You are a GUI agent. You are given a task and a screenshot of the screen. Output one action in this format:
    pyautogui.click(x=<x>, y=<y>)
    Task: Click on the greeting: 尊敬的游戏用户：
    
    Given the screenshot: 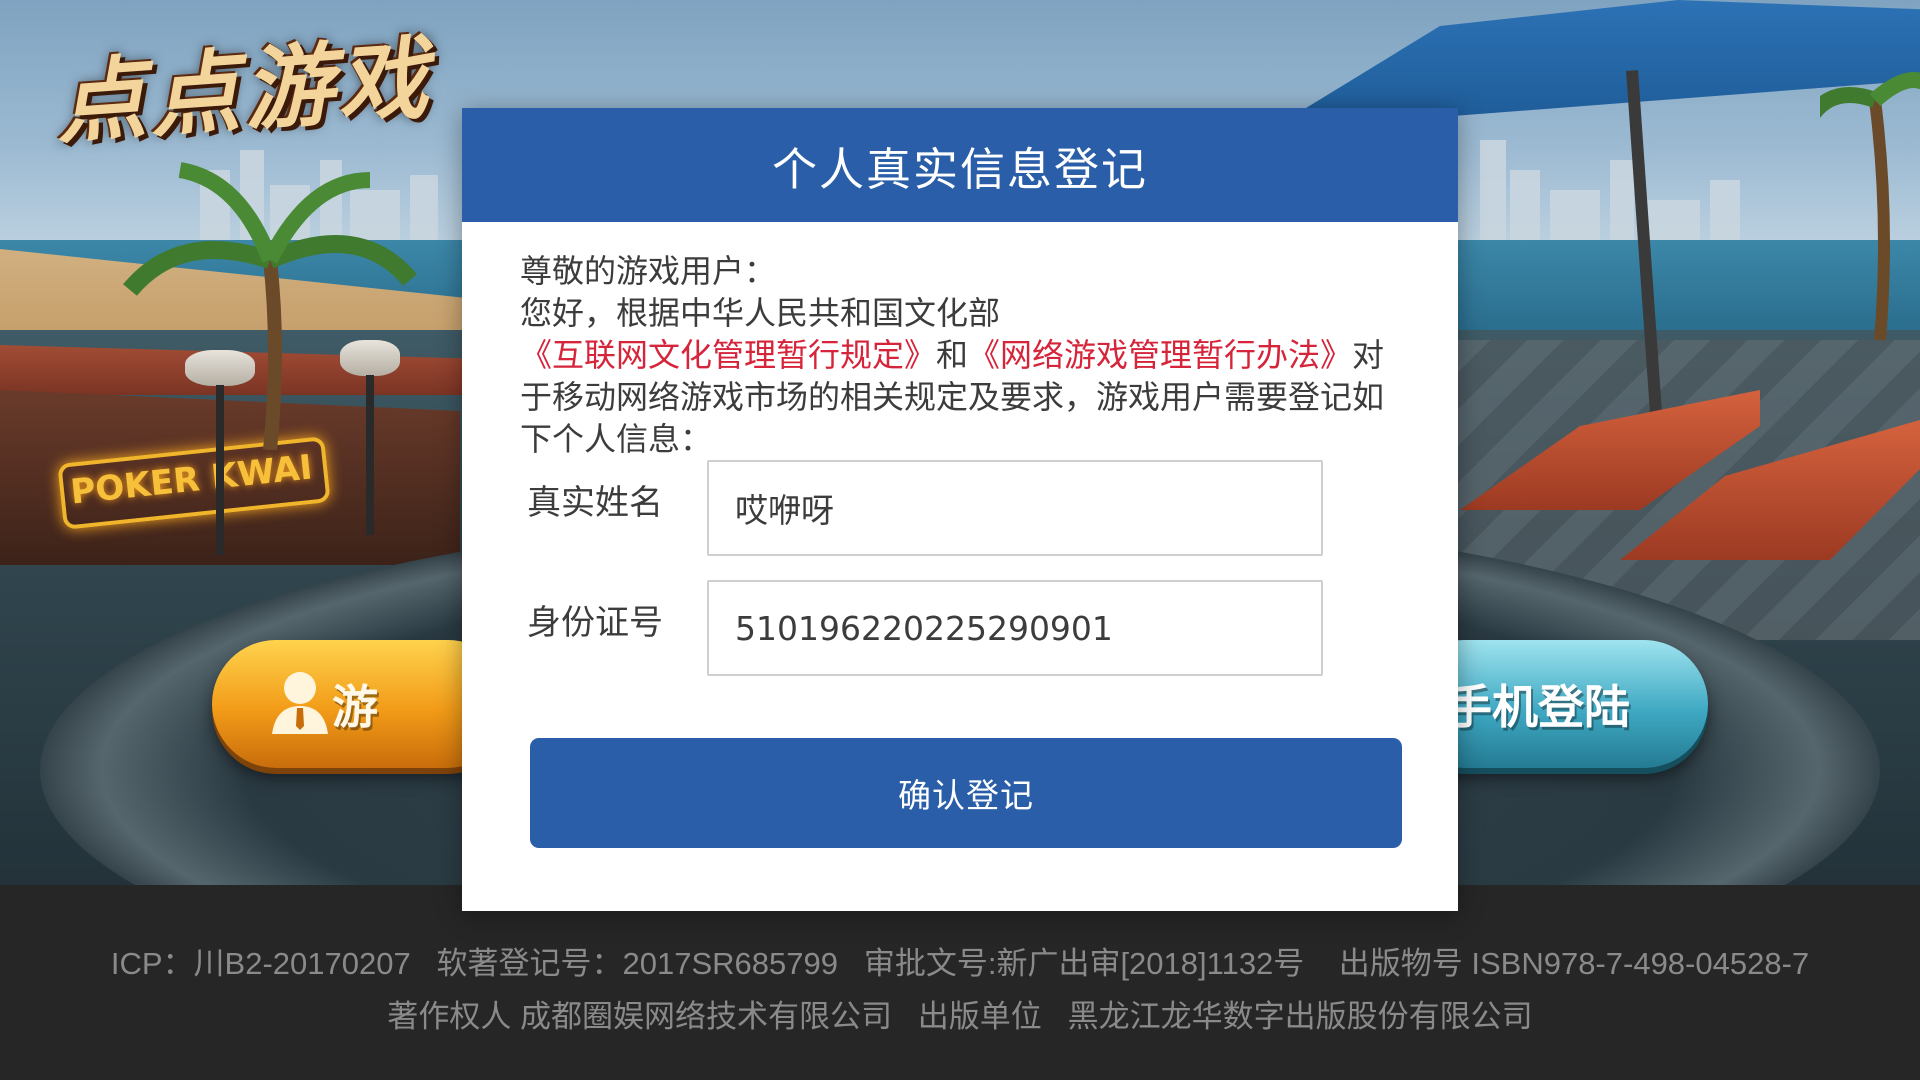 What is the action you would take?
    pyautogui.click(x=648, y=271)
    